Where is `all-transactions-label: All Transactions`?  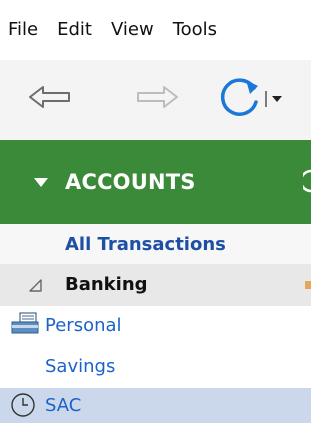 all-transactions-label: All Transactions is located at coordinates (145, 244).